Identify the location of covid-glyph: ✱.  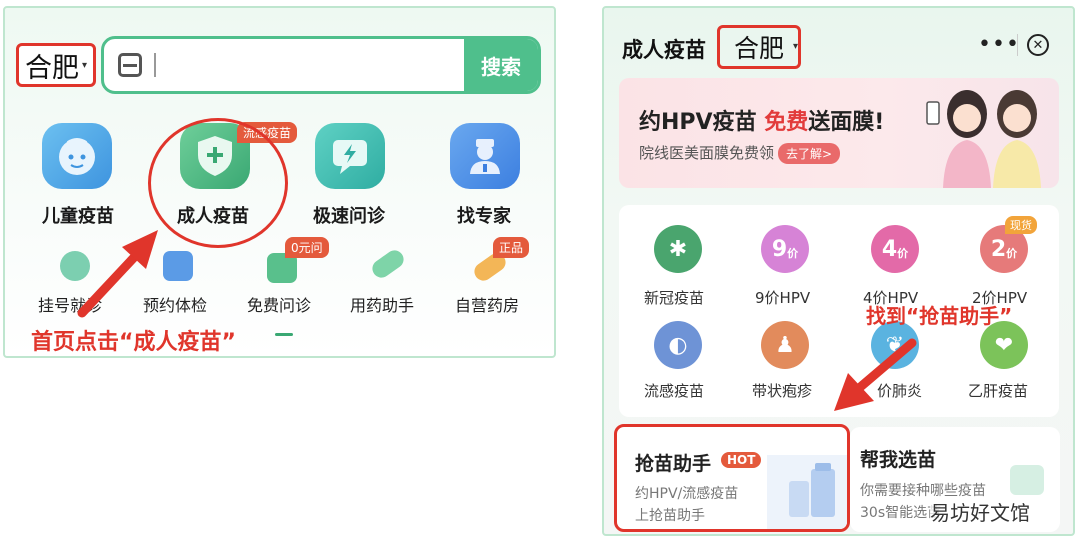
(678, 249).